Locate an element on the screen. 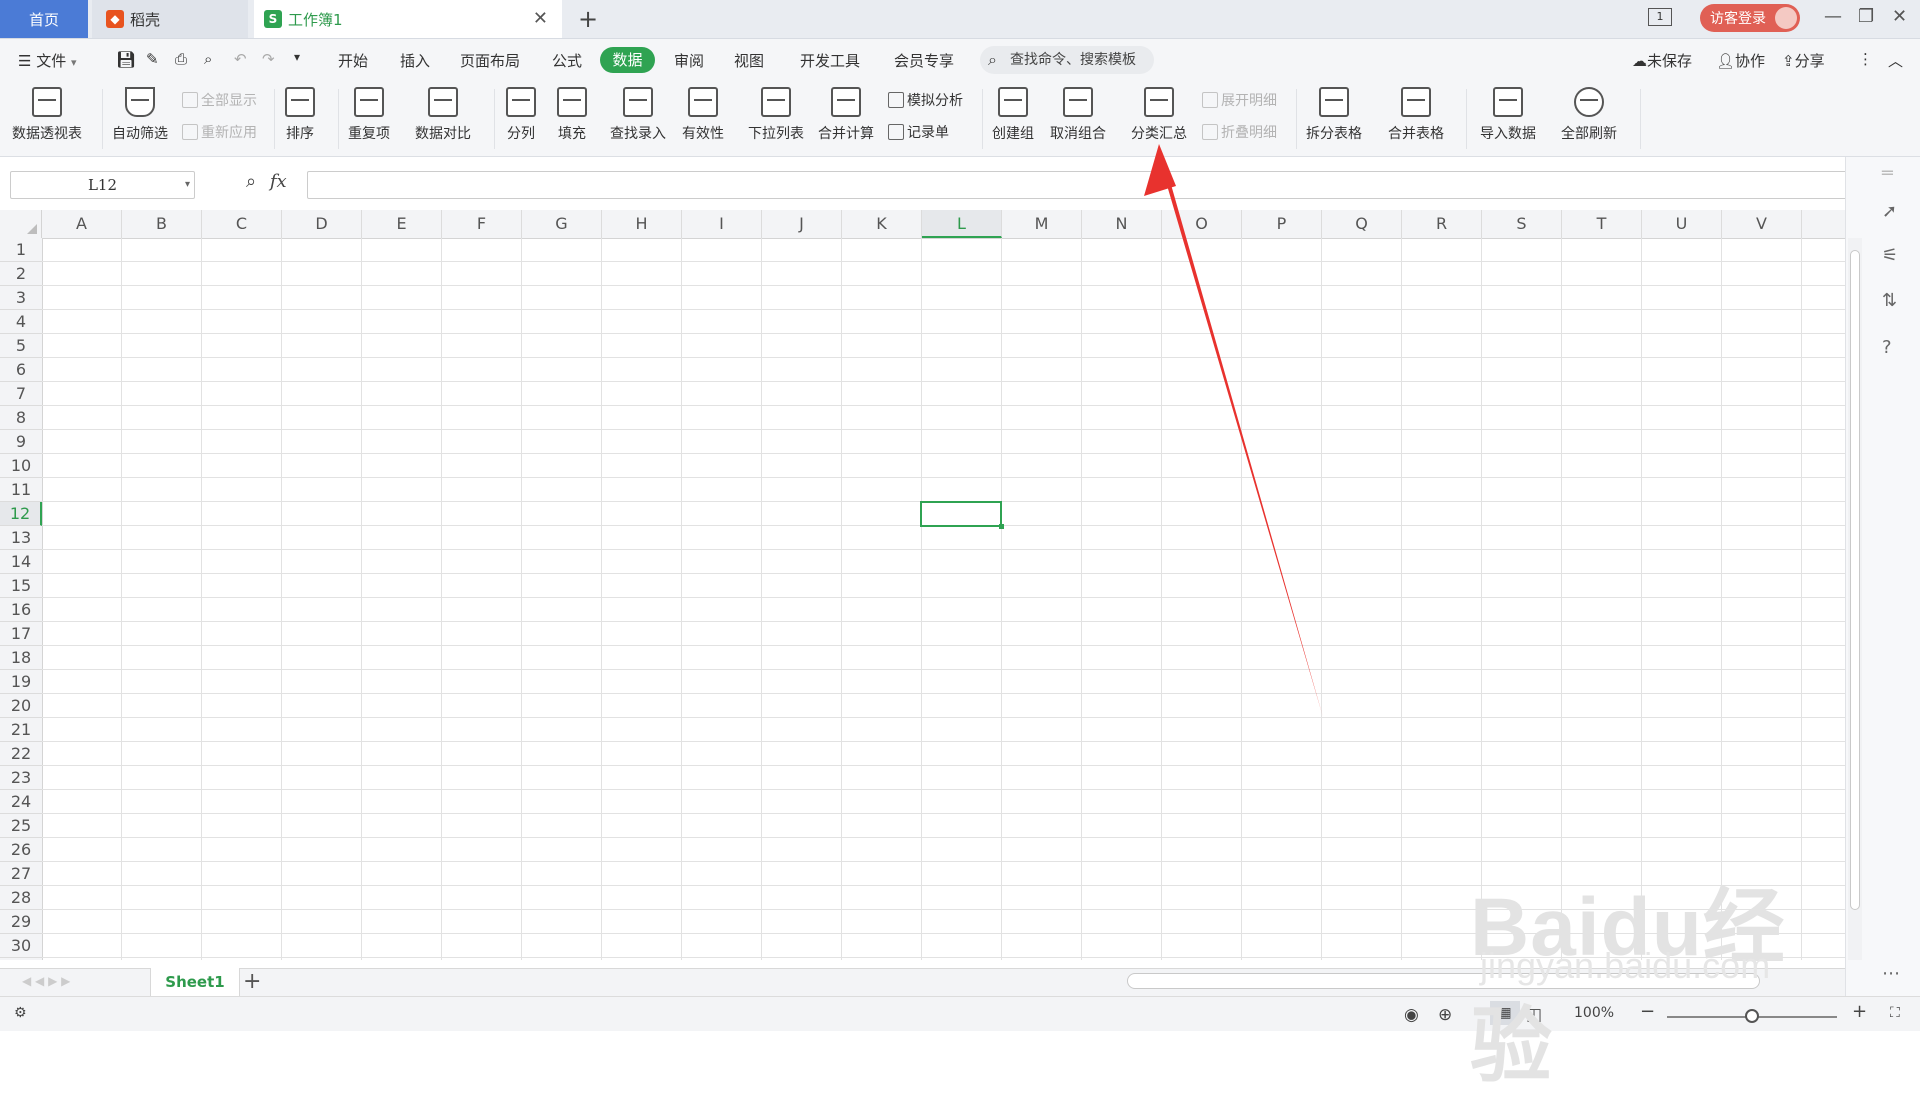  unsaved-button: ☁未保存 is located at coordinates (1662, 60).